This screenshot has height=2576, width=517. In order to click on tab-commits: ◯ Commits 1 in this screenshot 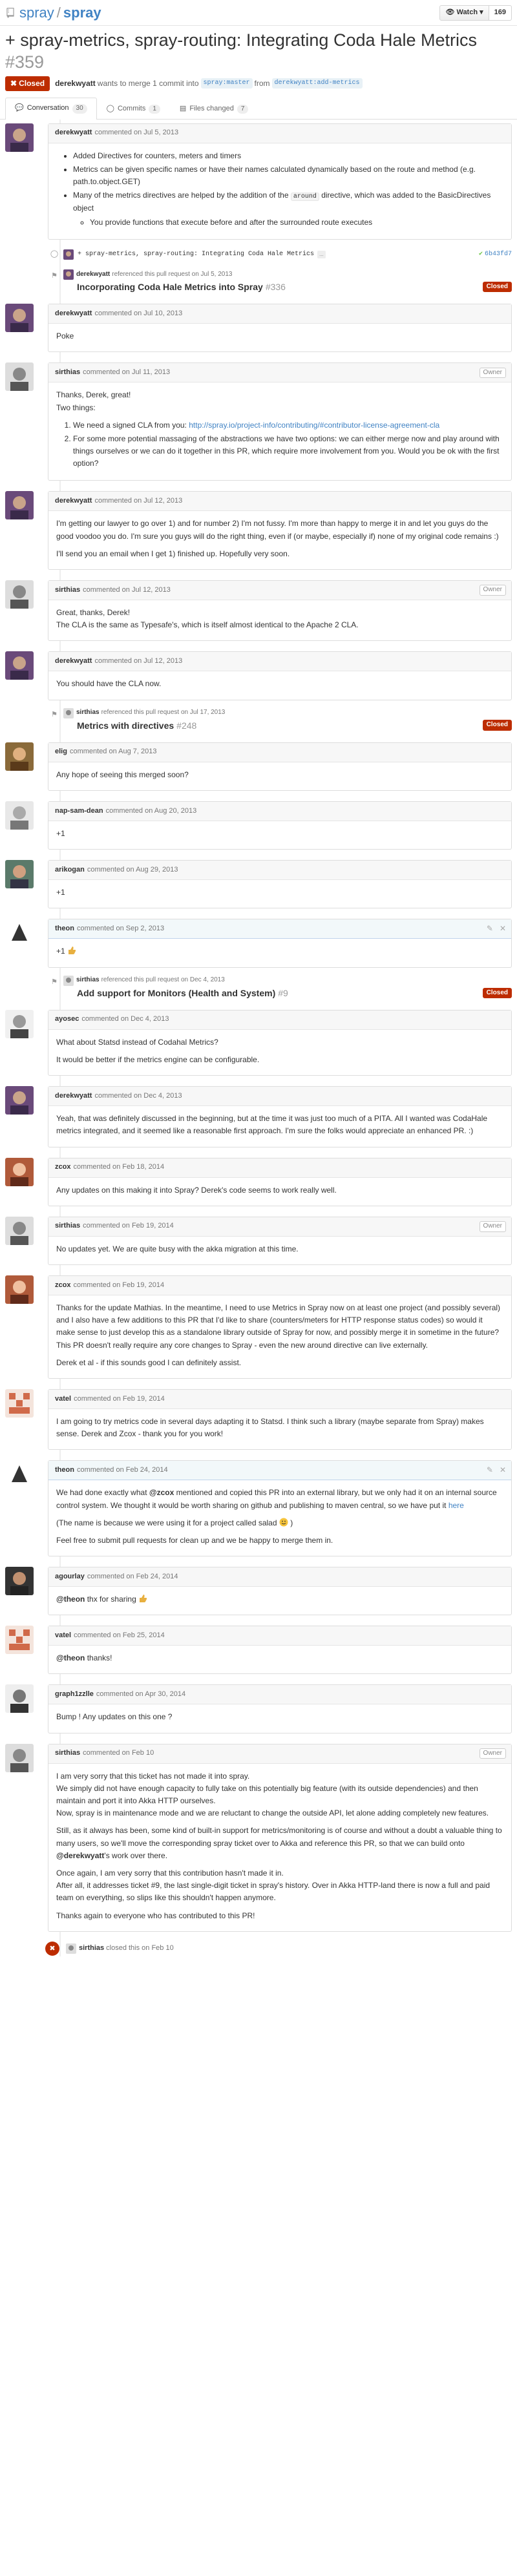, I will do `click(133, 109)`.